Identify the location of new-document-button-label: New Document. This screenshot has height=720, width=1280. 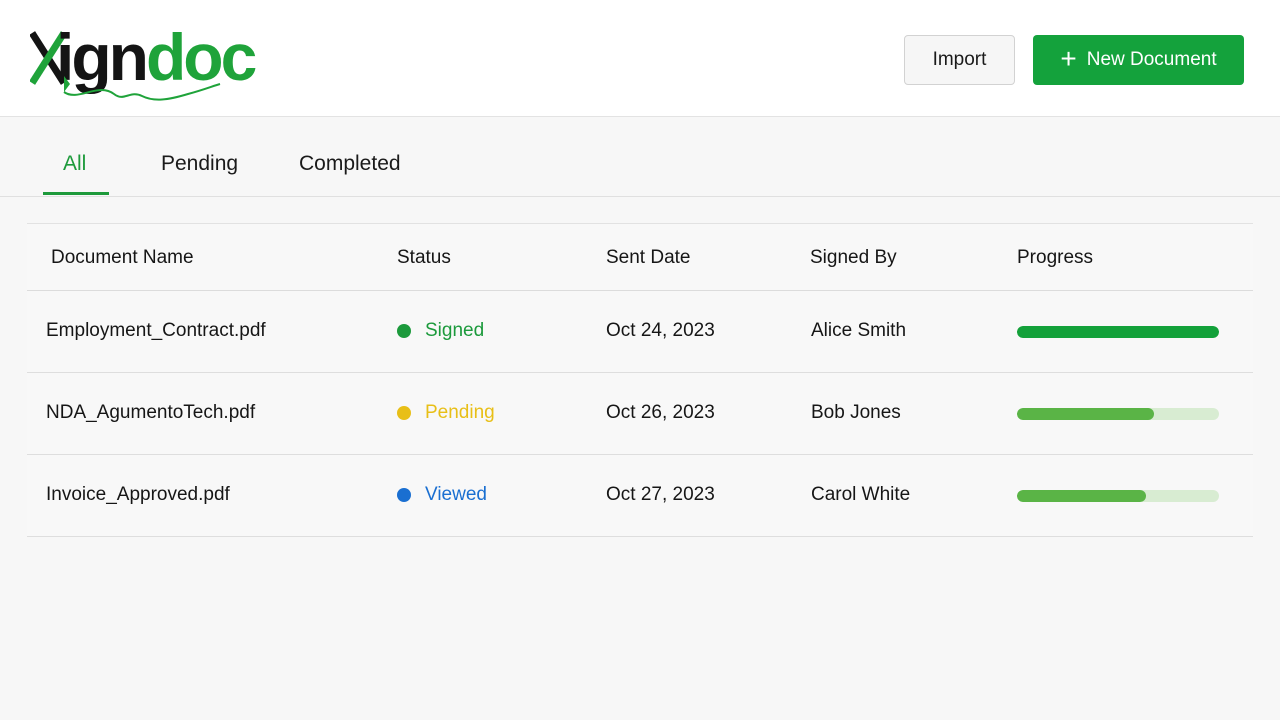
(1151, 59).